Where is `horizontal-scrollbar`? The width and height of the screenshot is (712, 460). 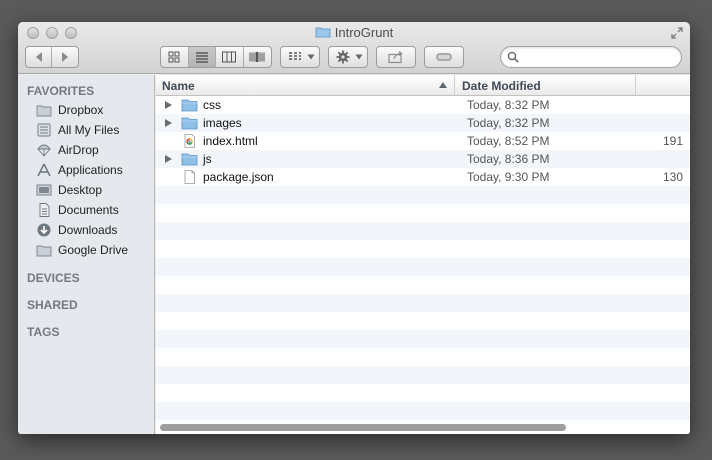 horizontal-scrollbar is located at coordinates (363, 427).